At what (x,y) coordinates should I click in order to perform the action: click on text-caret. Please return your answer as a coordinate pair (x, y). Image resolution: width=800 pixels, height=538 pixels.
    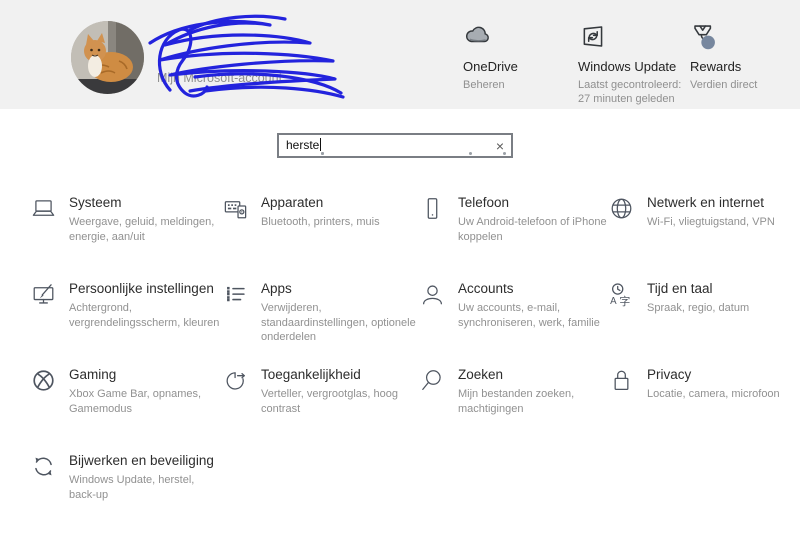
    Looking at the image, I should click on (321, 144).